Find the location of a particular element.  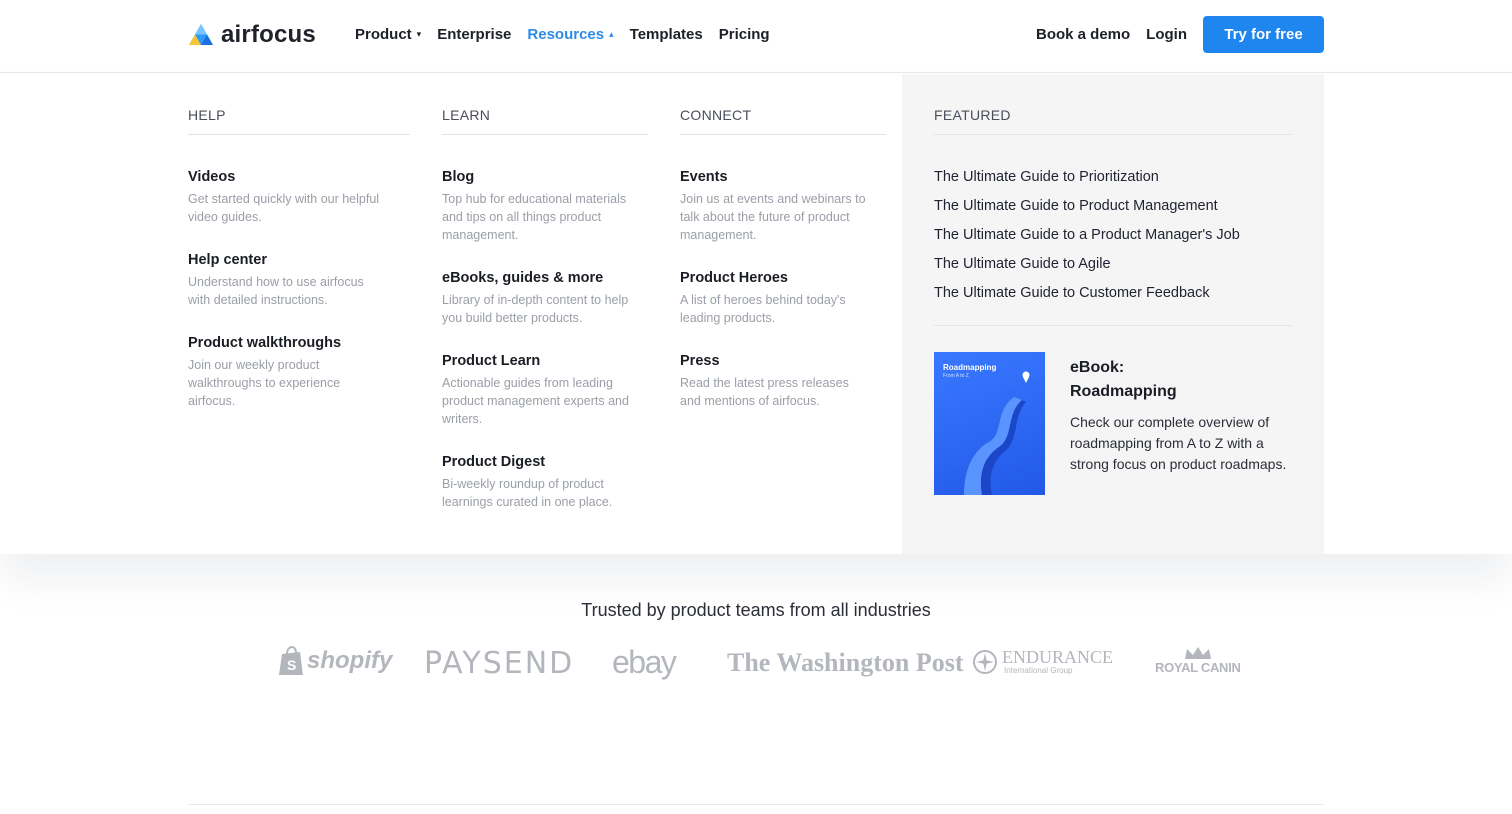

menu-item-title: eBooks, guides & more is located at coordinates (523, 278).